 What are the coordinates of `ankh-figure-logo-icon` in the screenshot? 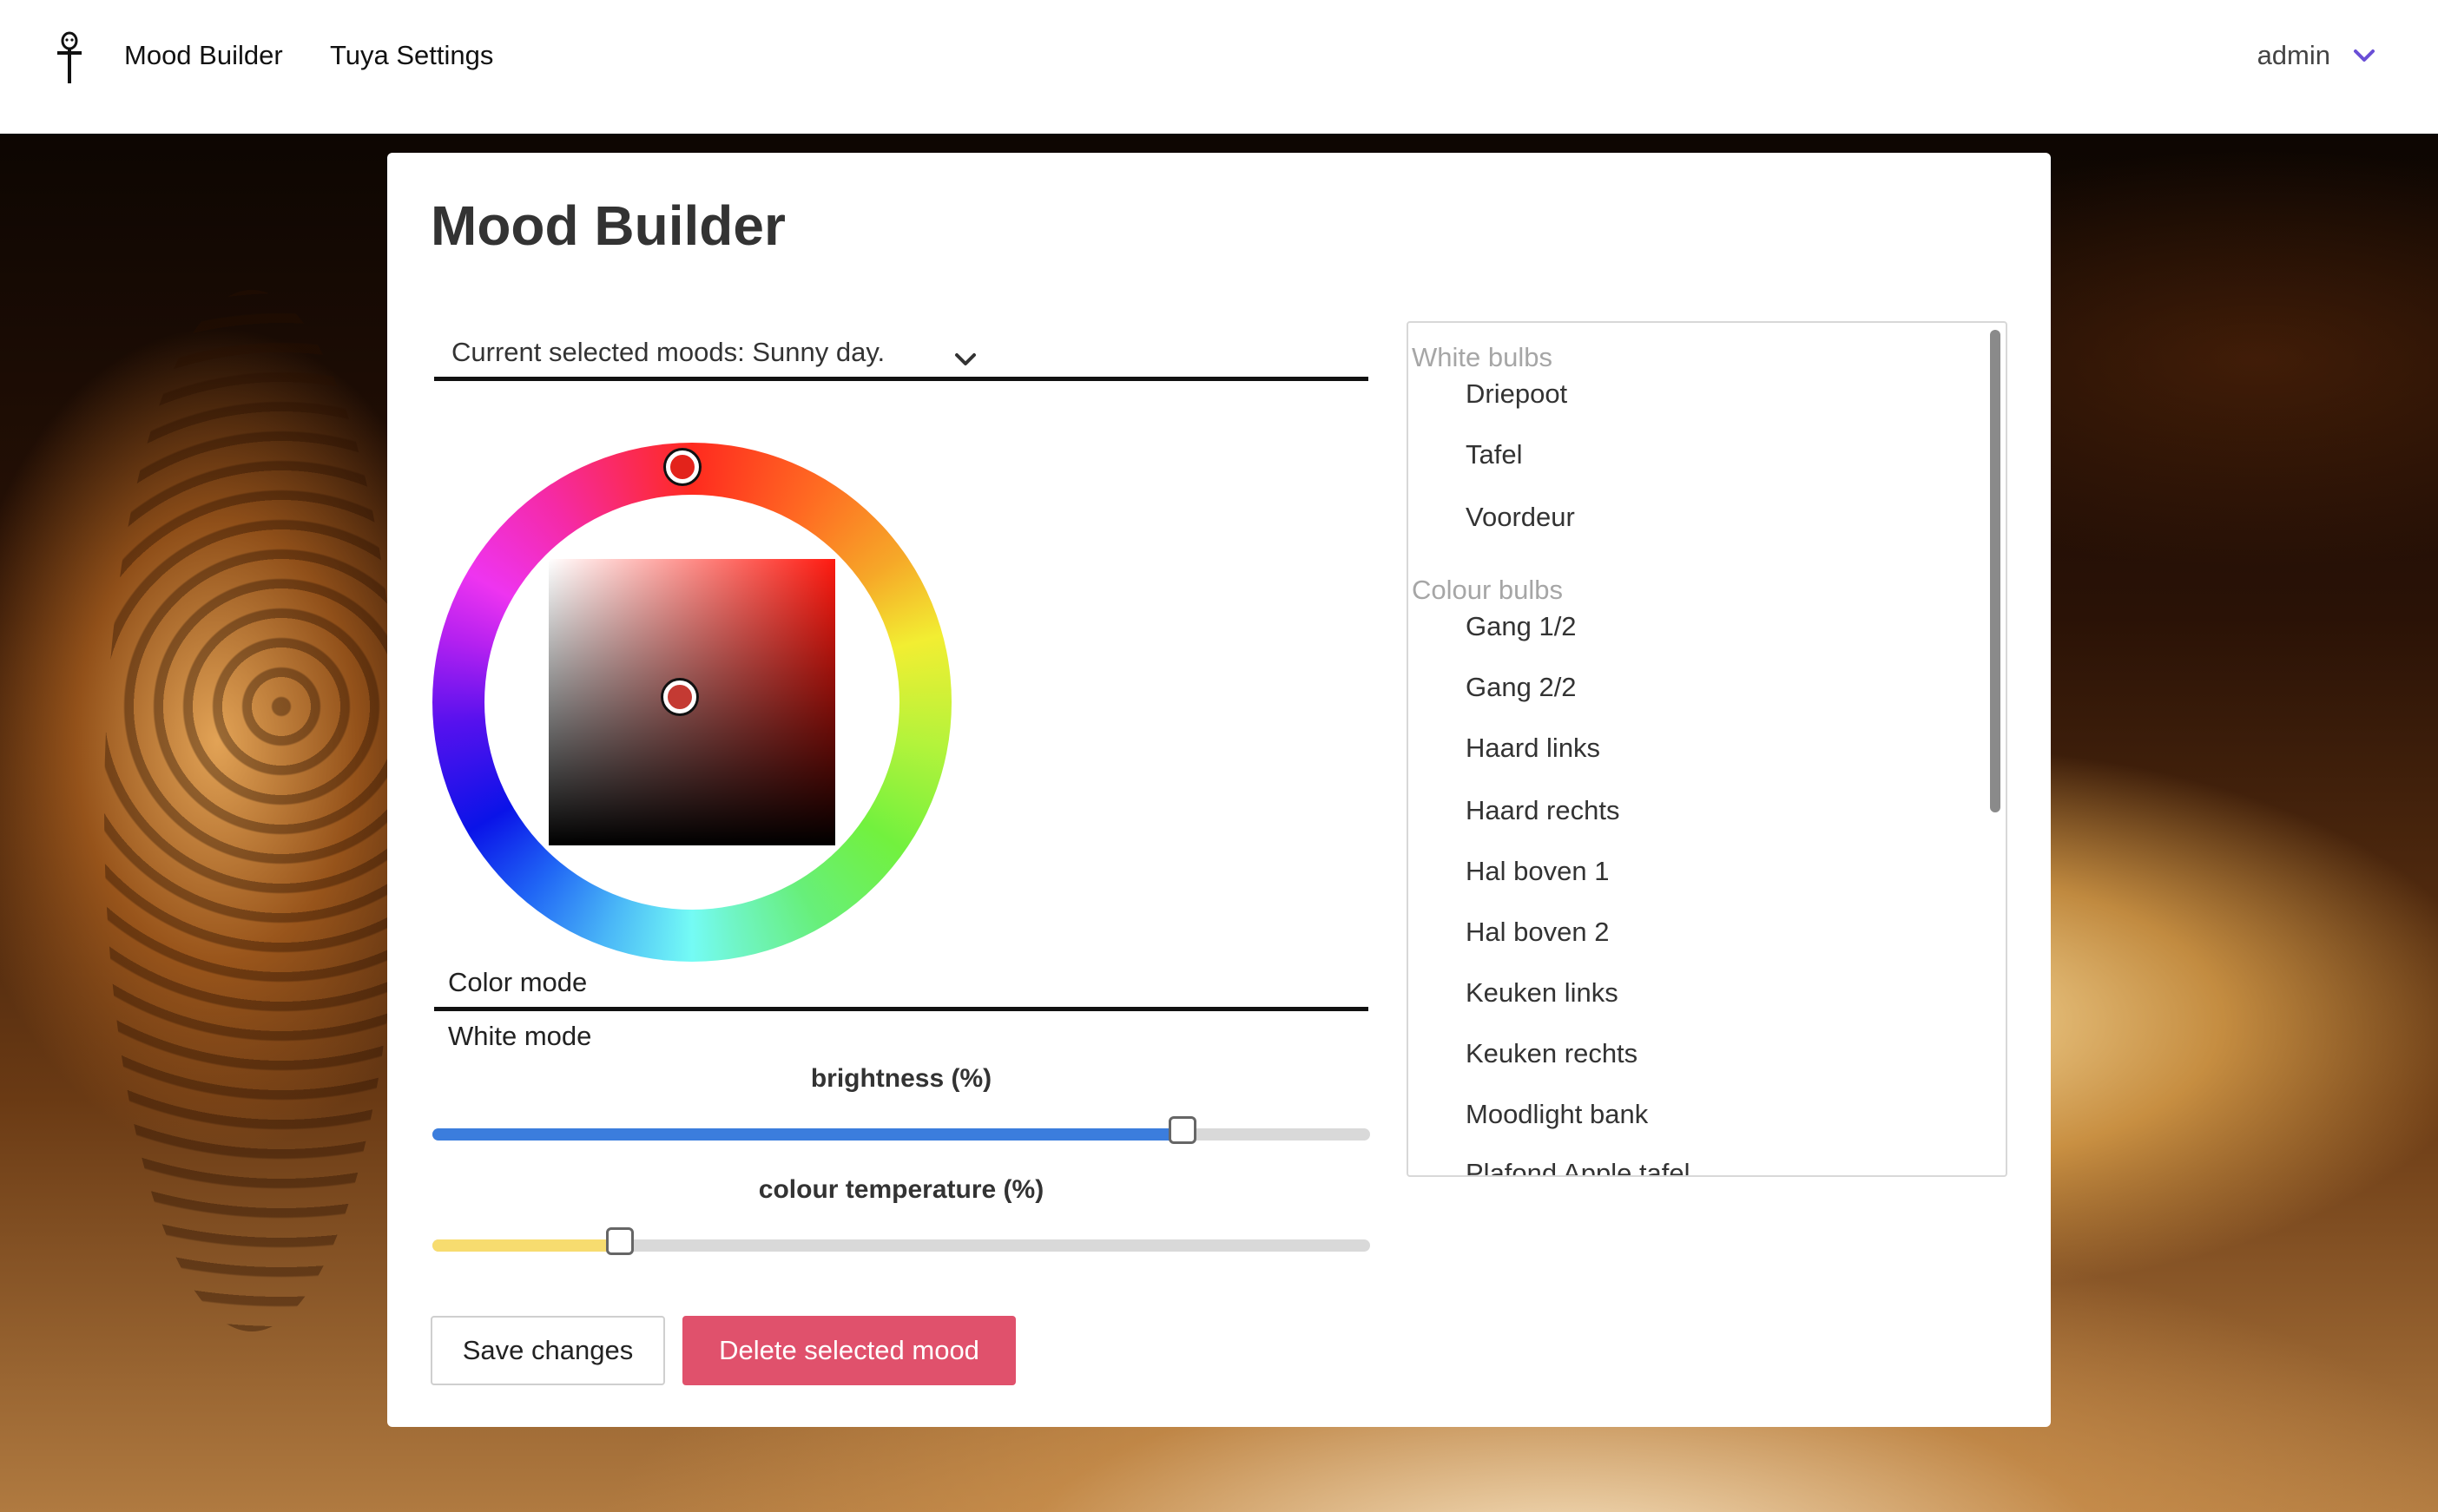 It's located at (69, 58).